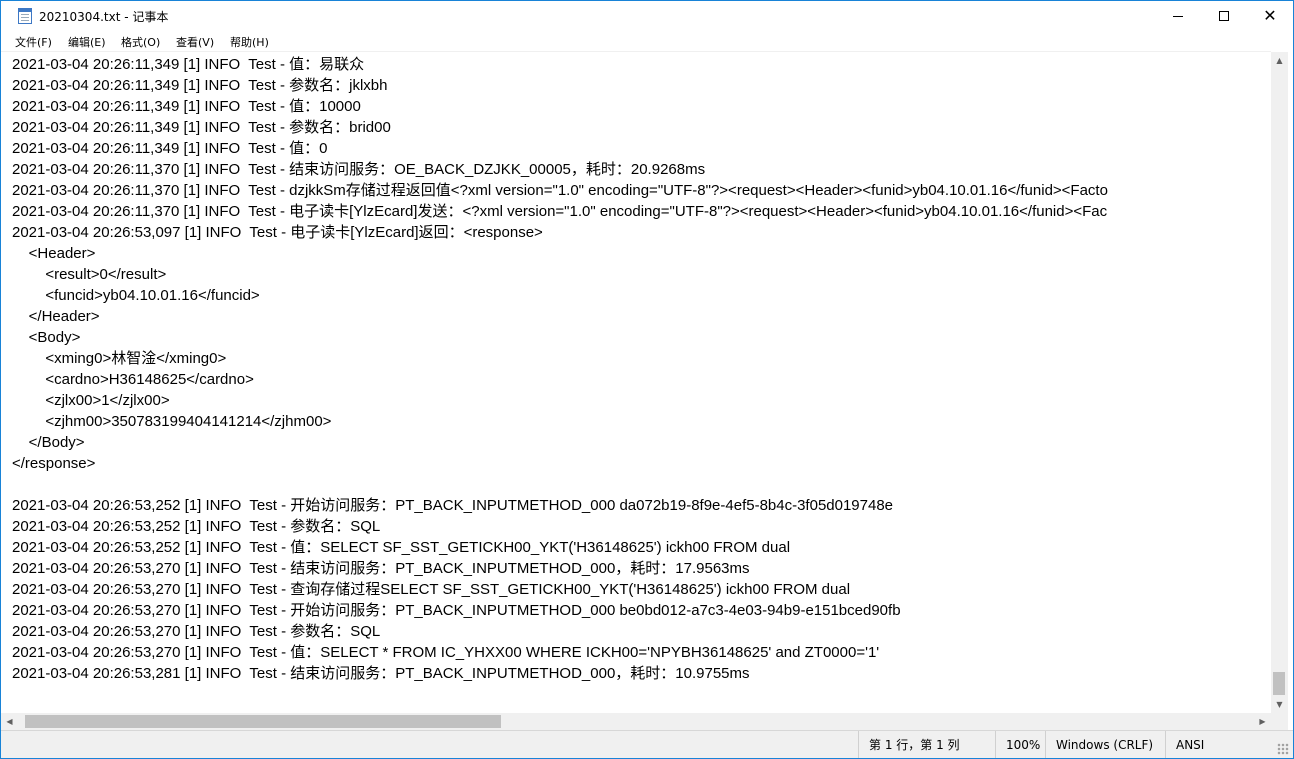 The height and width of the screenshot is (759, 1294). Describe the element at coordinates (1105, 744) in the screenshot. I see `line-ending: Windows (CRLF)` at that location.